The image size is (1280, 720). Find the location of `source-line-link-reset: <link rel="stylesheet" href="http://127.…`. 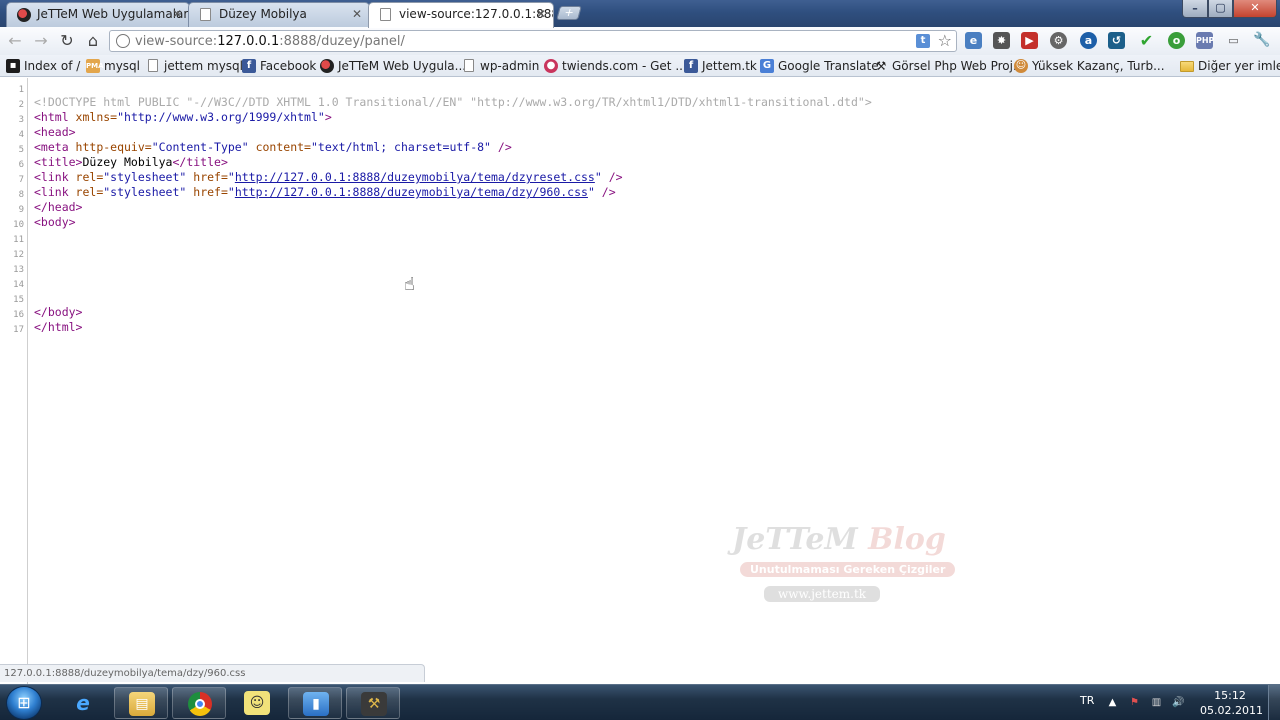

source-line-link-reset: <link rel="stylesheet" href="http://127.… is located at coordinates (328, 177).